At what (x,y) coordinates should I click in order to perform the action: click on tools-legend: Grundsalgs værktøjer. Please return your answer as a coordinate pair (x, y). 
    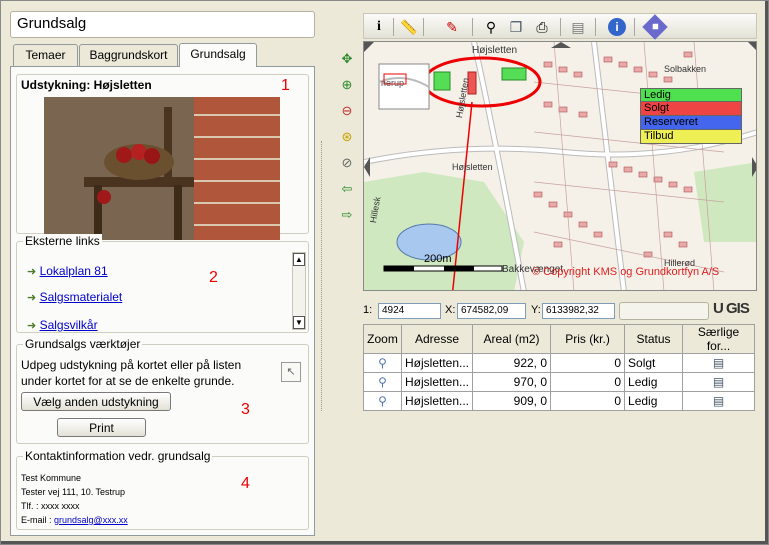
    Looking at the image, I should click on (83, 344).